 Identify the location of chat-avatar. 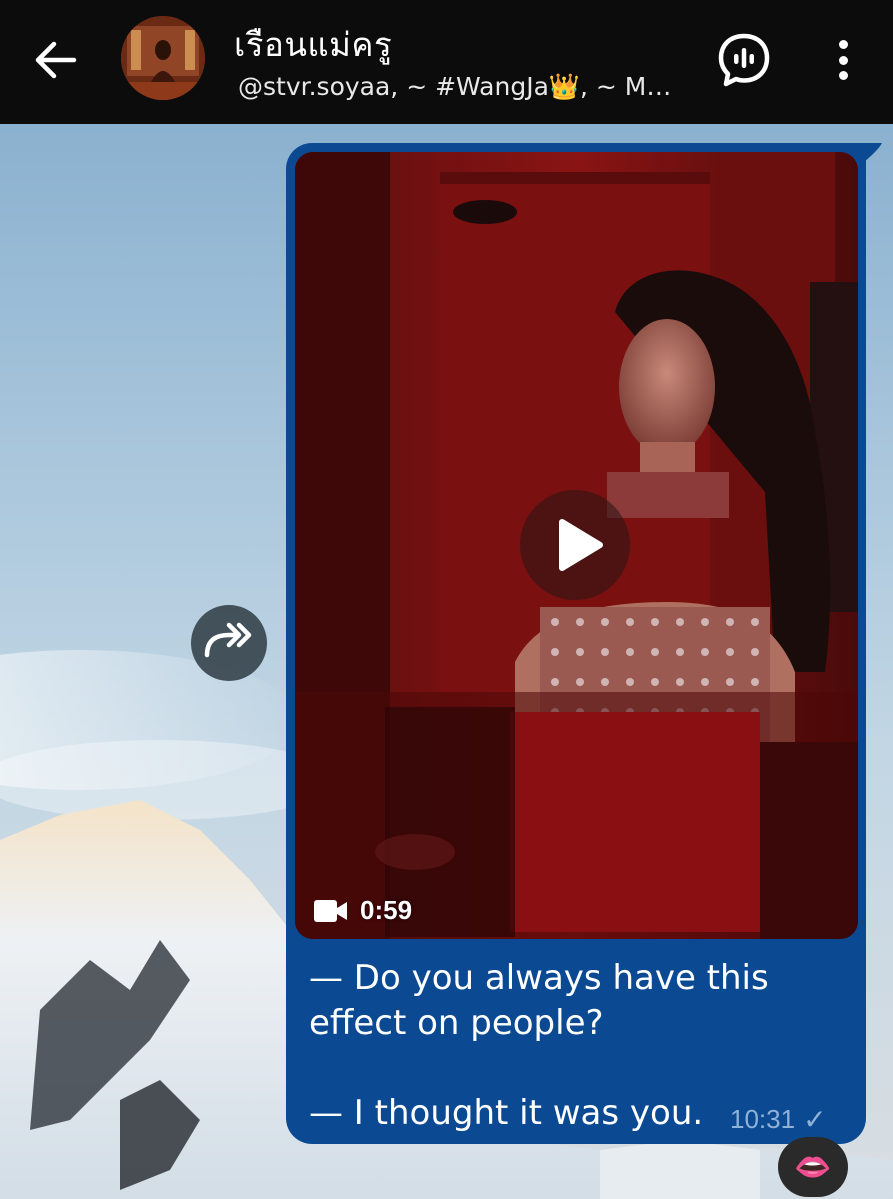
(163, 58).